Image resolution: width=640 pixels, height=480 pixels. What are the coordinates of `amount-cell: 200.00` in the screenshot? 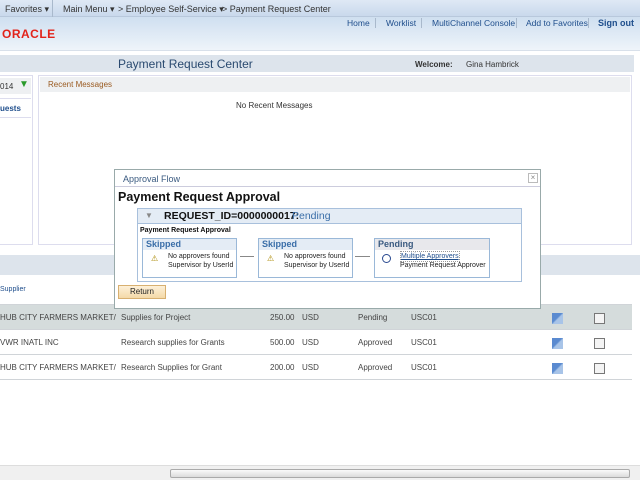 It's located at (282, 367).